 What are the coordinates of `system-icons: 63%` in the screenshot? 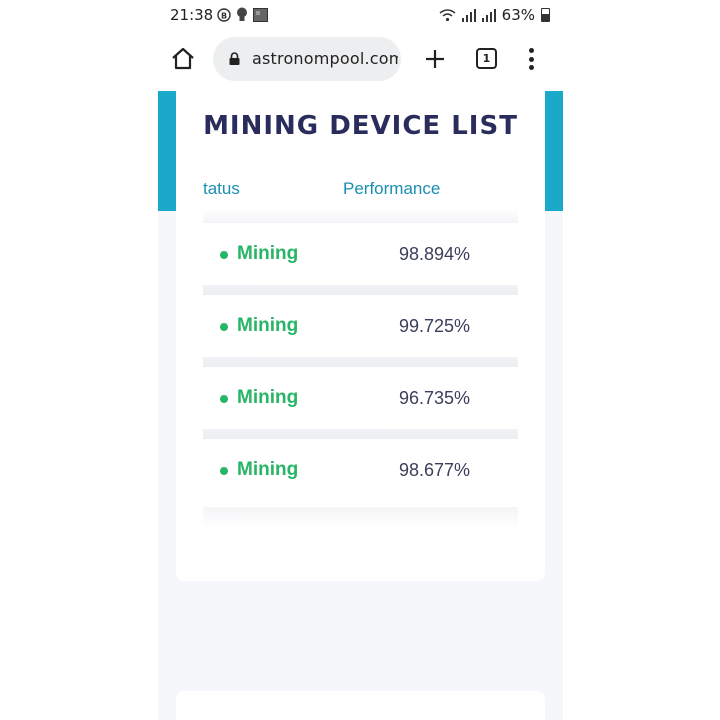 It's located at (494, 15).